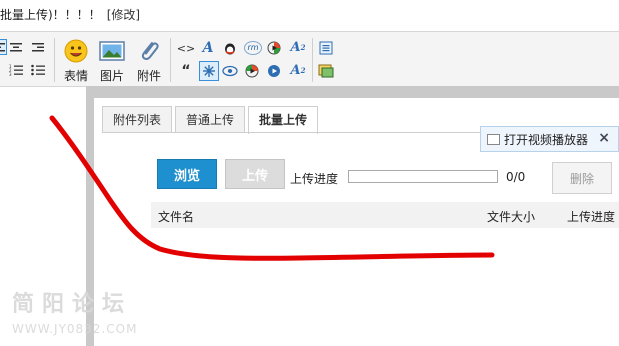 This screenshot has width=619, height=346. What do you see at coordinates (176, 217) in the screenshot?
I see `column-file-name: 文件名` at bounding box center [176, 217].